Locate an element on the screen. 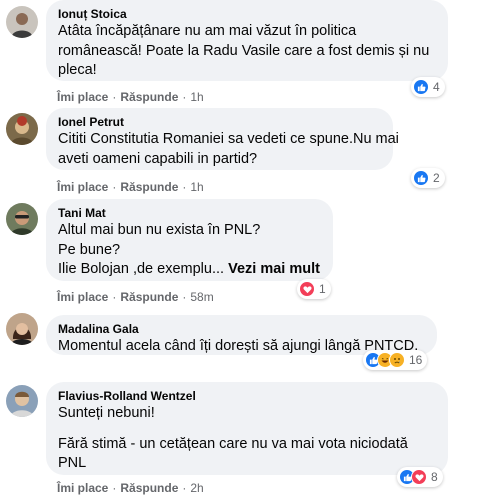 This screenshot has width=498, height=497. comment-line: Sunteți nebuni! is located at coordinates (106, 413).